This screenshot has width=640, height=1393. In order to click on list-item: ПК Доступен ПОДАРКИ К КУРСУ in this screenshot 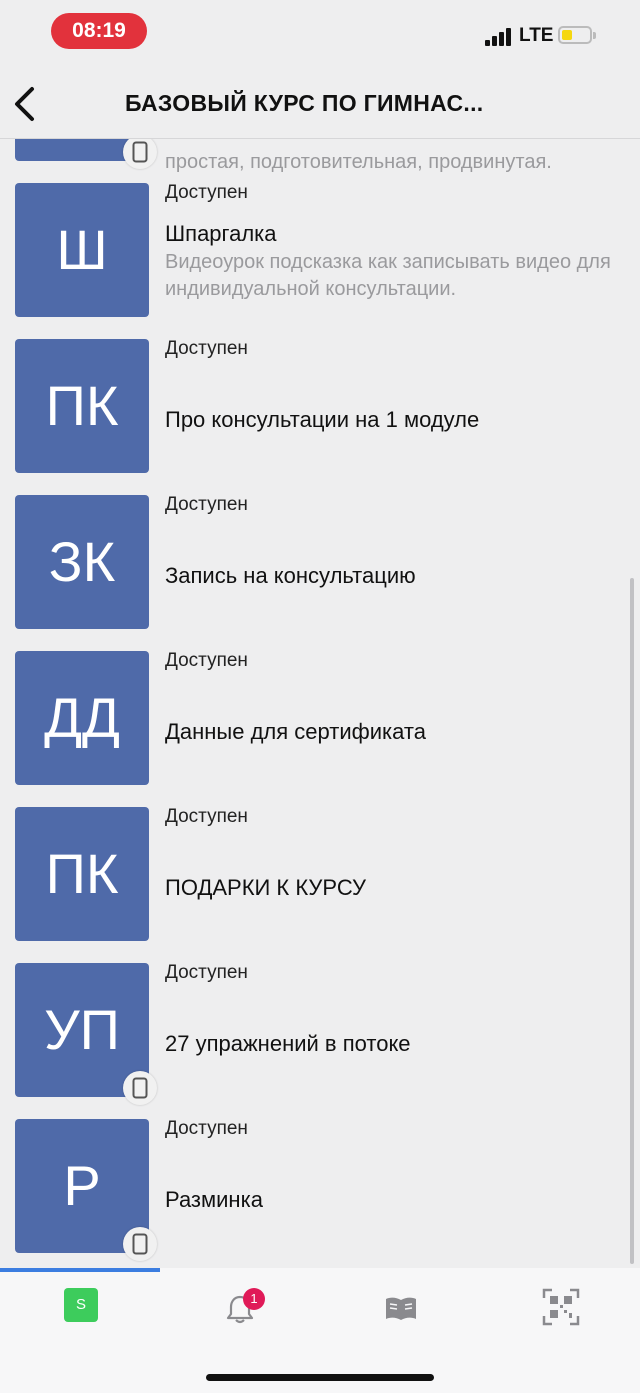, I will do `click(320, 879)`.